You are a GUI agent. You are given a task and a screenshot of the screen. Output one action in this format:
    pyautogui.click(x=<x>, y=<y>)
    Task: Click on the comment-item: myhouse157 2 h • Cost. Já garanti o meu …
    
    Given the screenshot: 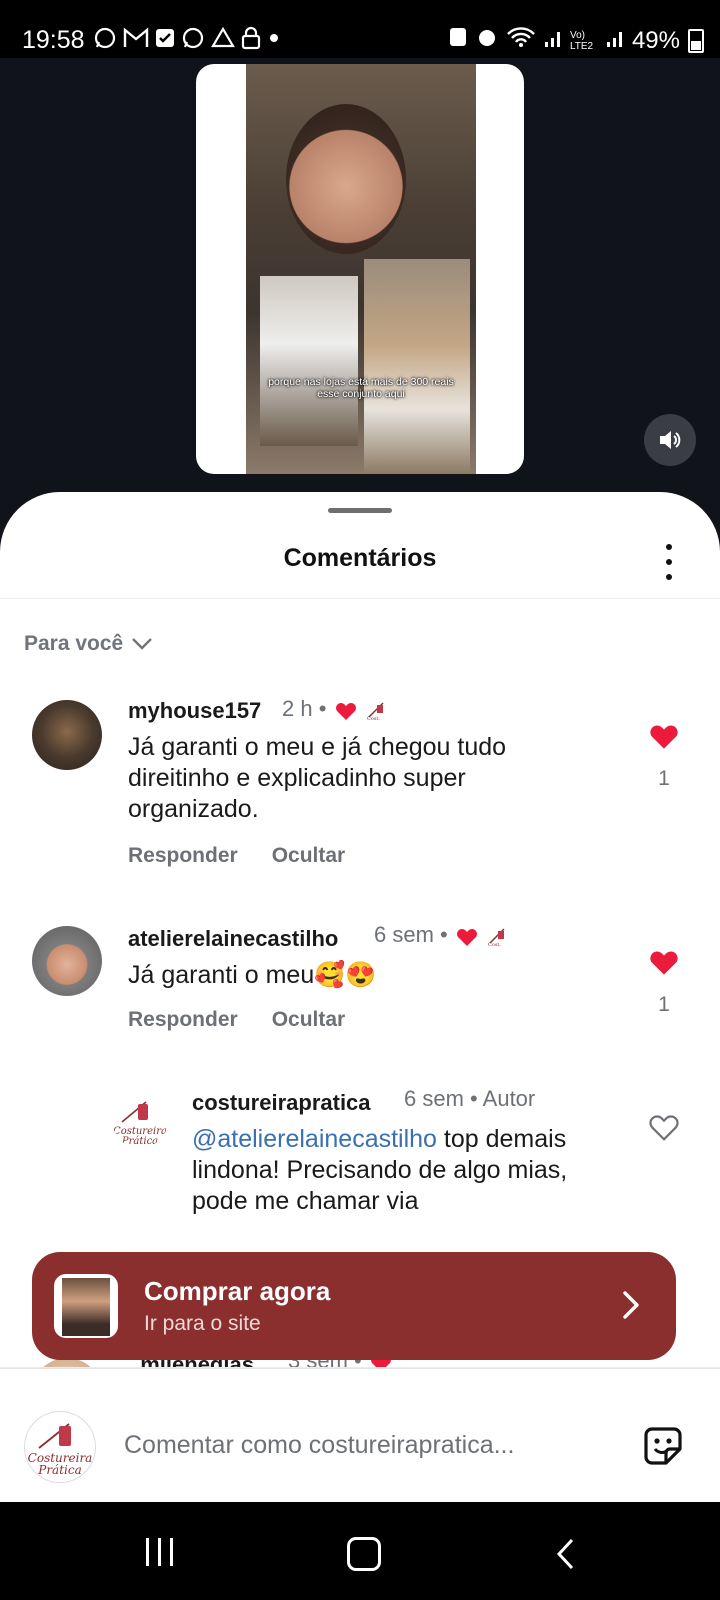 What is the action you would take?
    pyautogui.click(x=360, y=792)
    